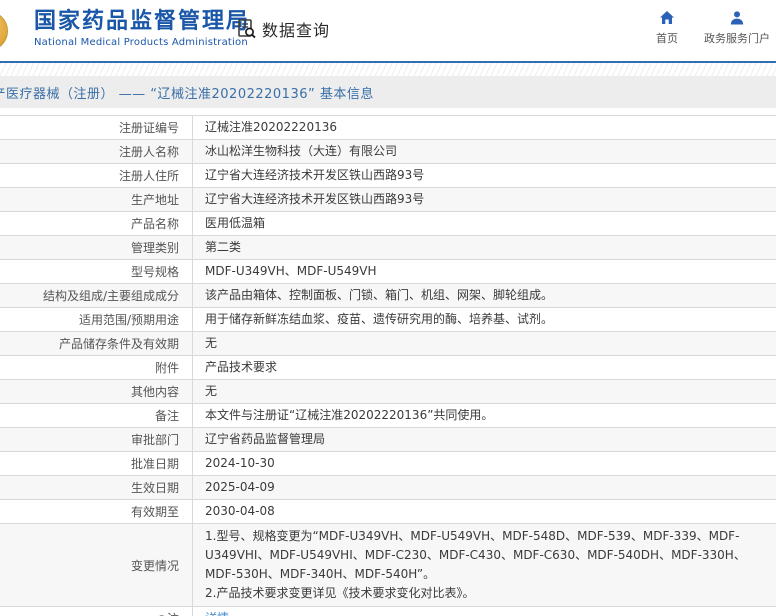  I want to click on row-value: 本文件与注册证“辽械注准20202220136”共同使用。, so click(349, 415).